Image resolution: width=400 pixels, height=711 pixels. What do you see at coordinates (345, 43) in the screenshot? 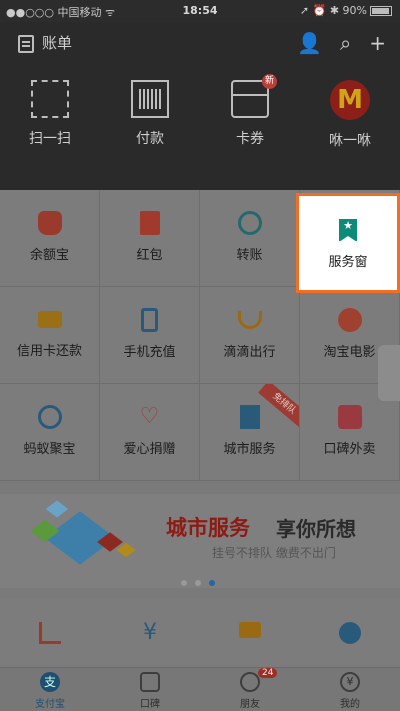
I see `search-icon: ⌕` at bounding box center [345, 43].